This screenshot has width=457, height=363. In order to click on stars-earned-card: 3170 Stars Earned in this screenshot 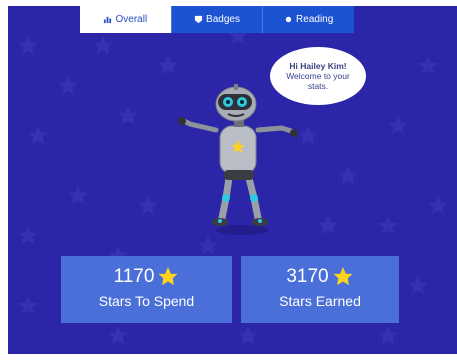, I will do `click(320, 289)`.